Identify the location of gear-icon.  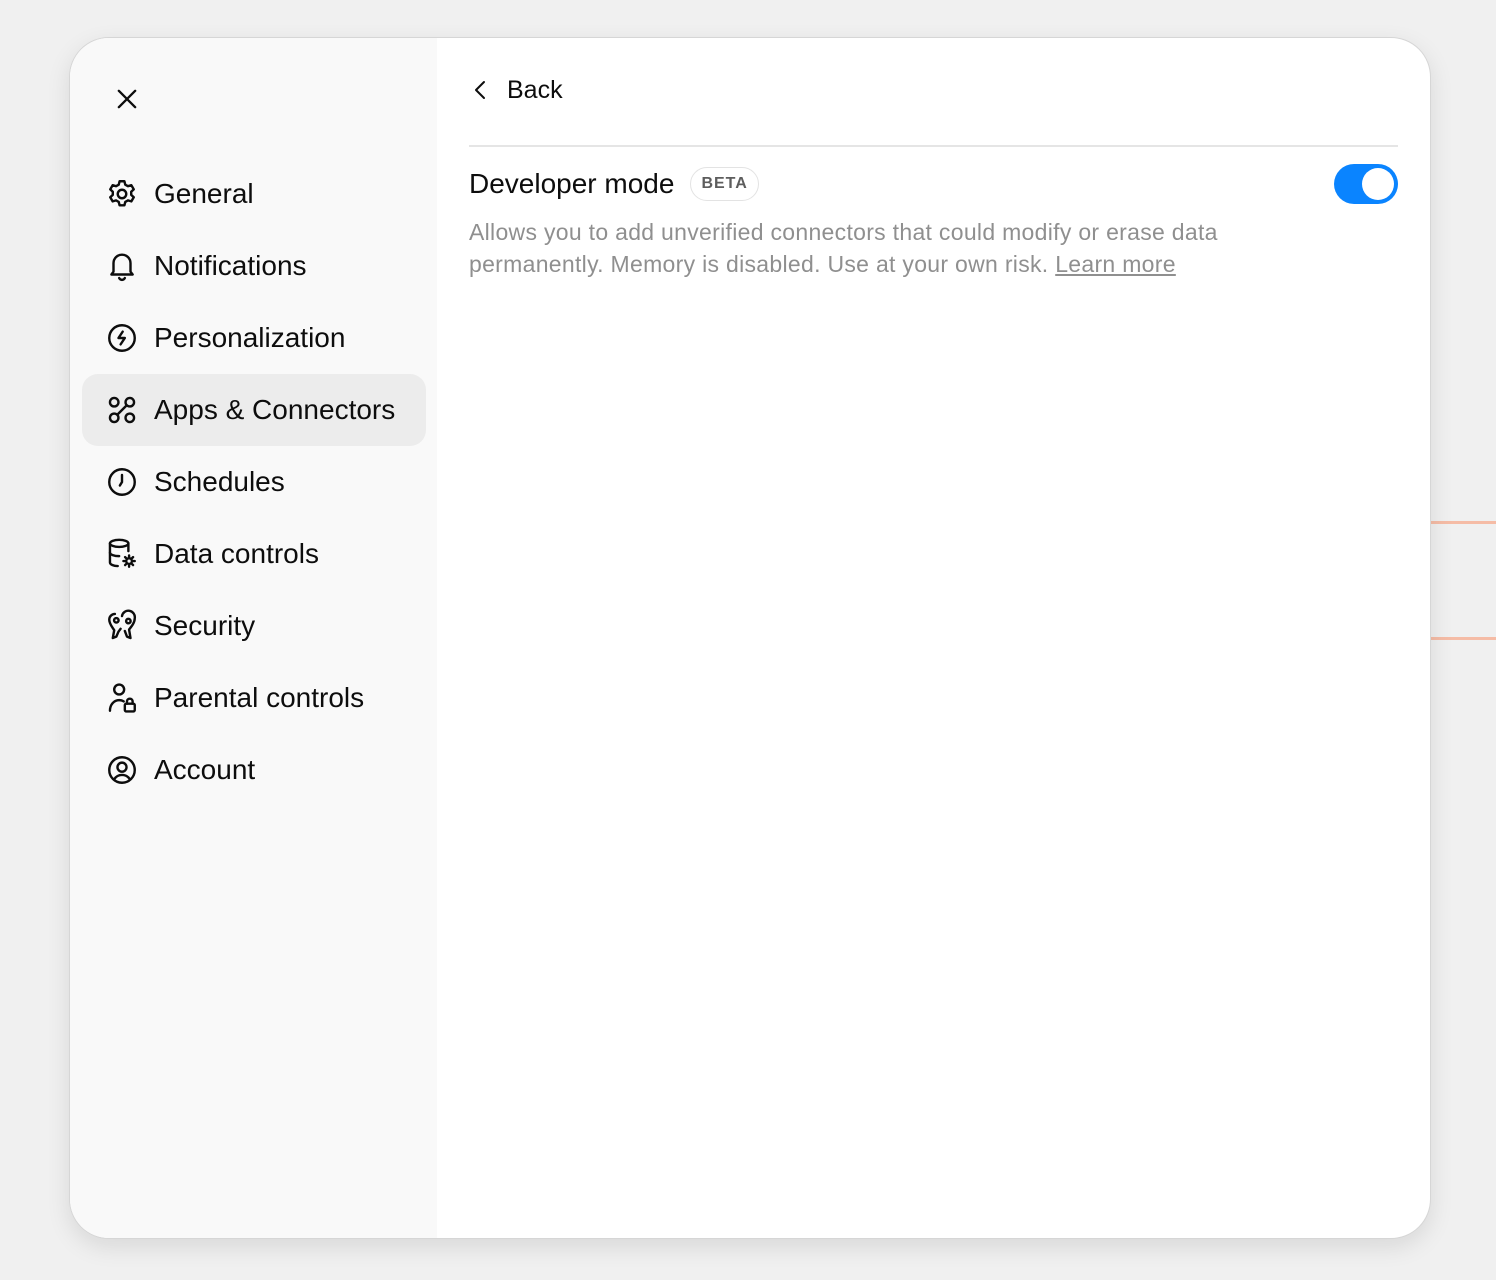
(122, 194).